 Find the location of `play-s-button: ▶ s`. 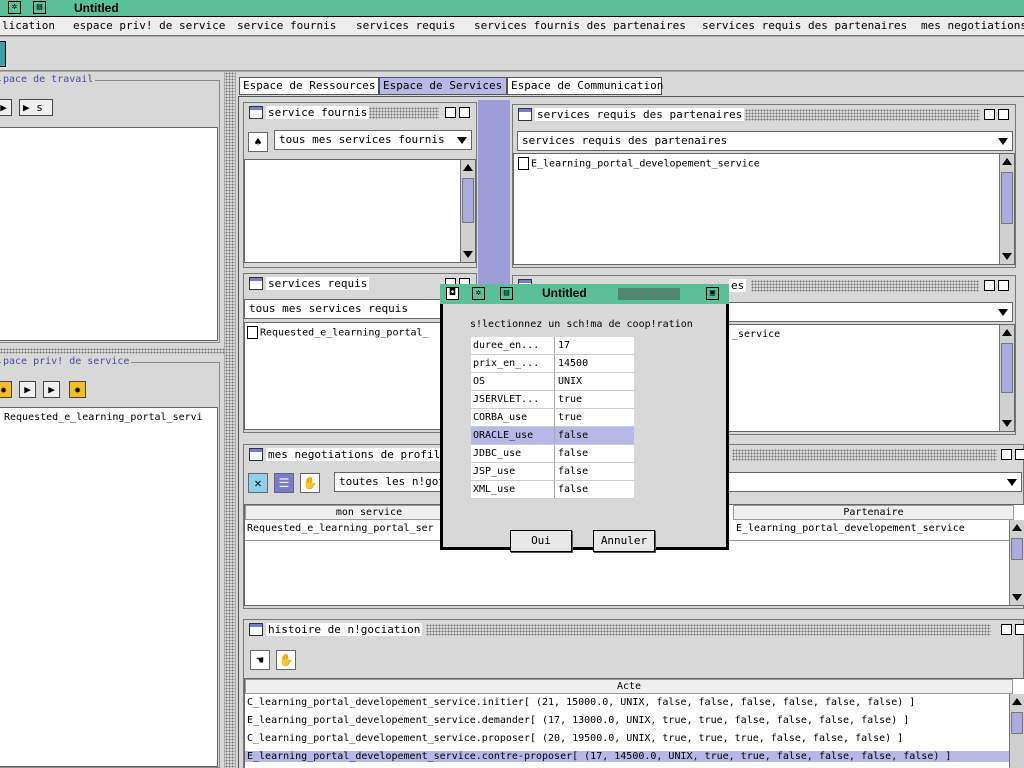

play-s-button: ▶ s is located at coordinates (36, 107).